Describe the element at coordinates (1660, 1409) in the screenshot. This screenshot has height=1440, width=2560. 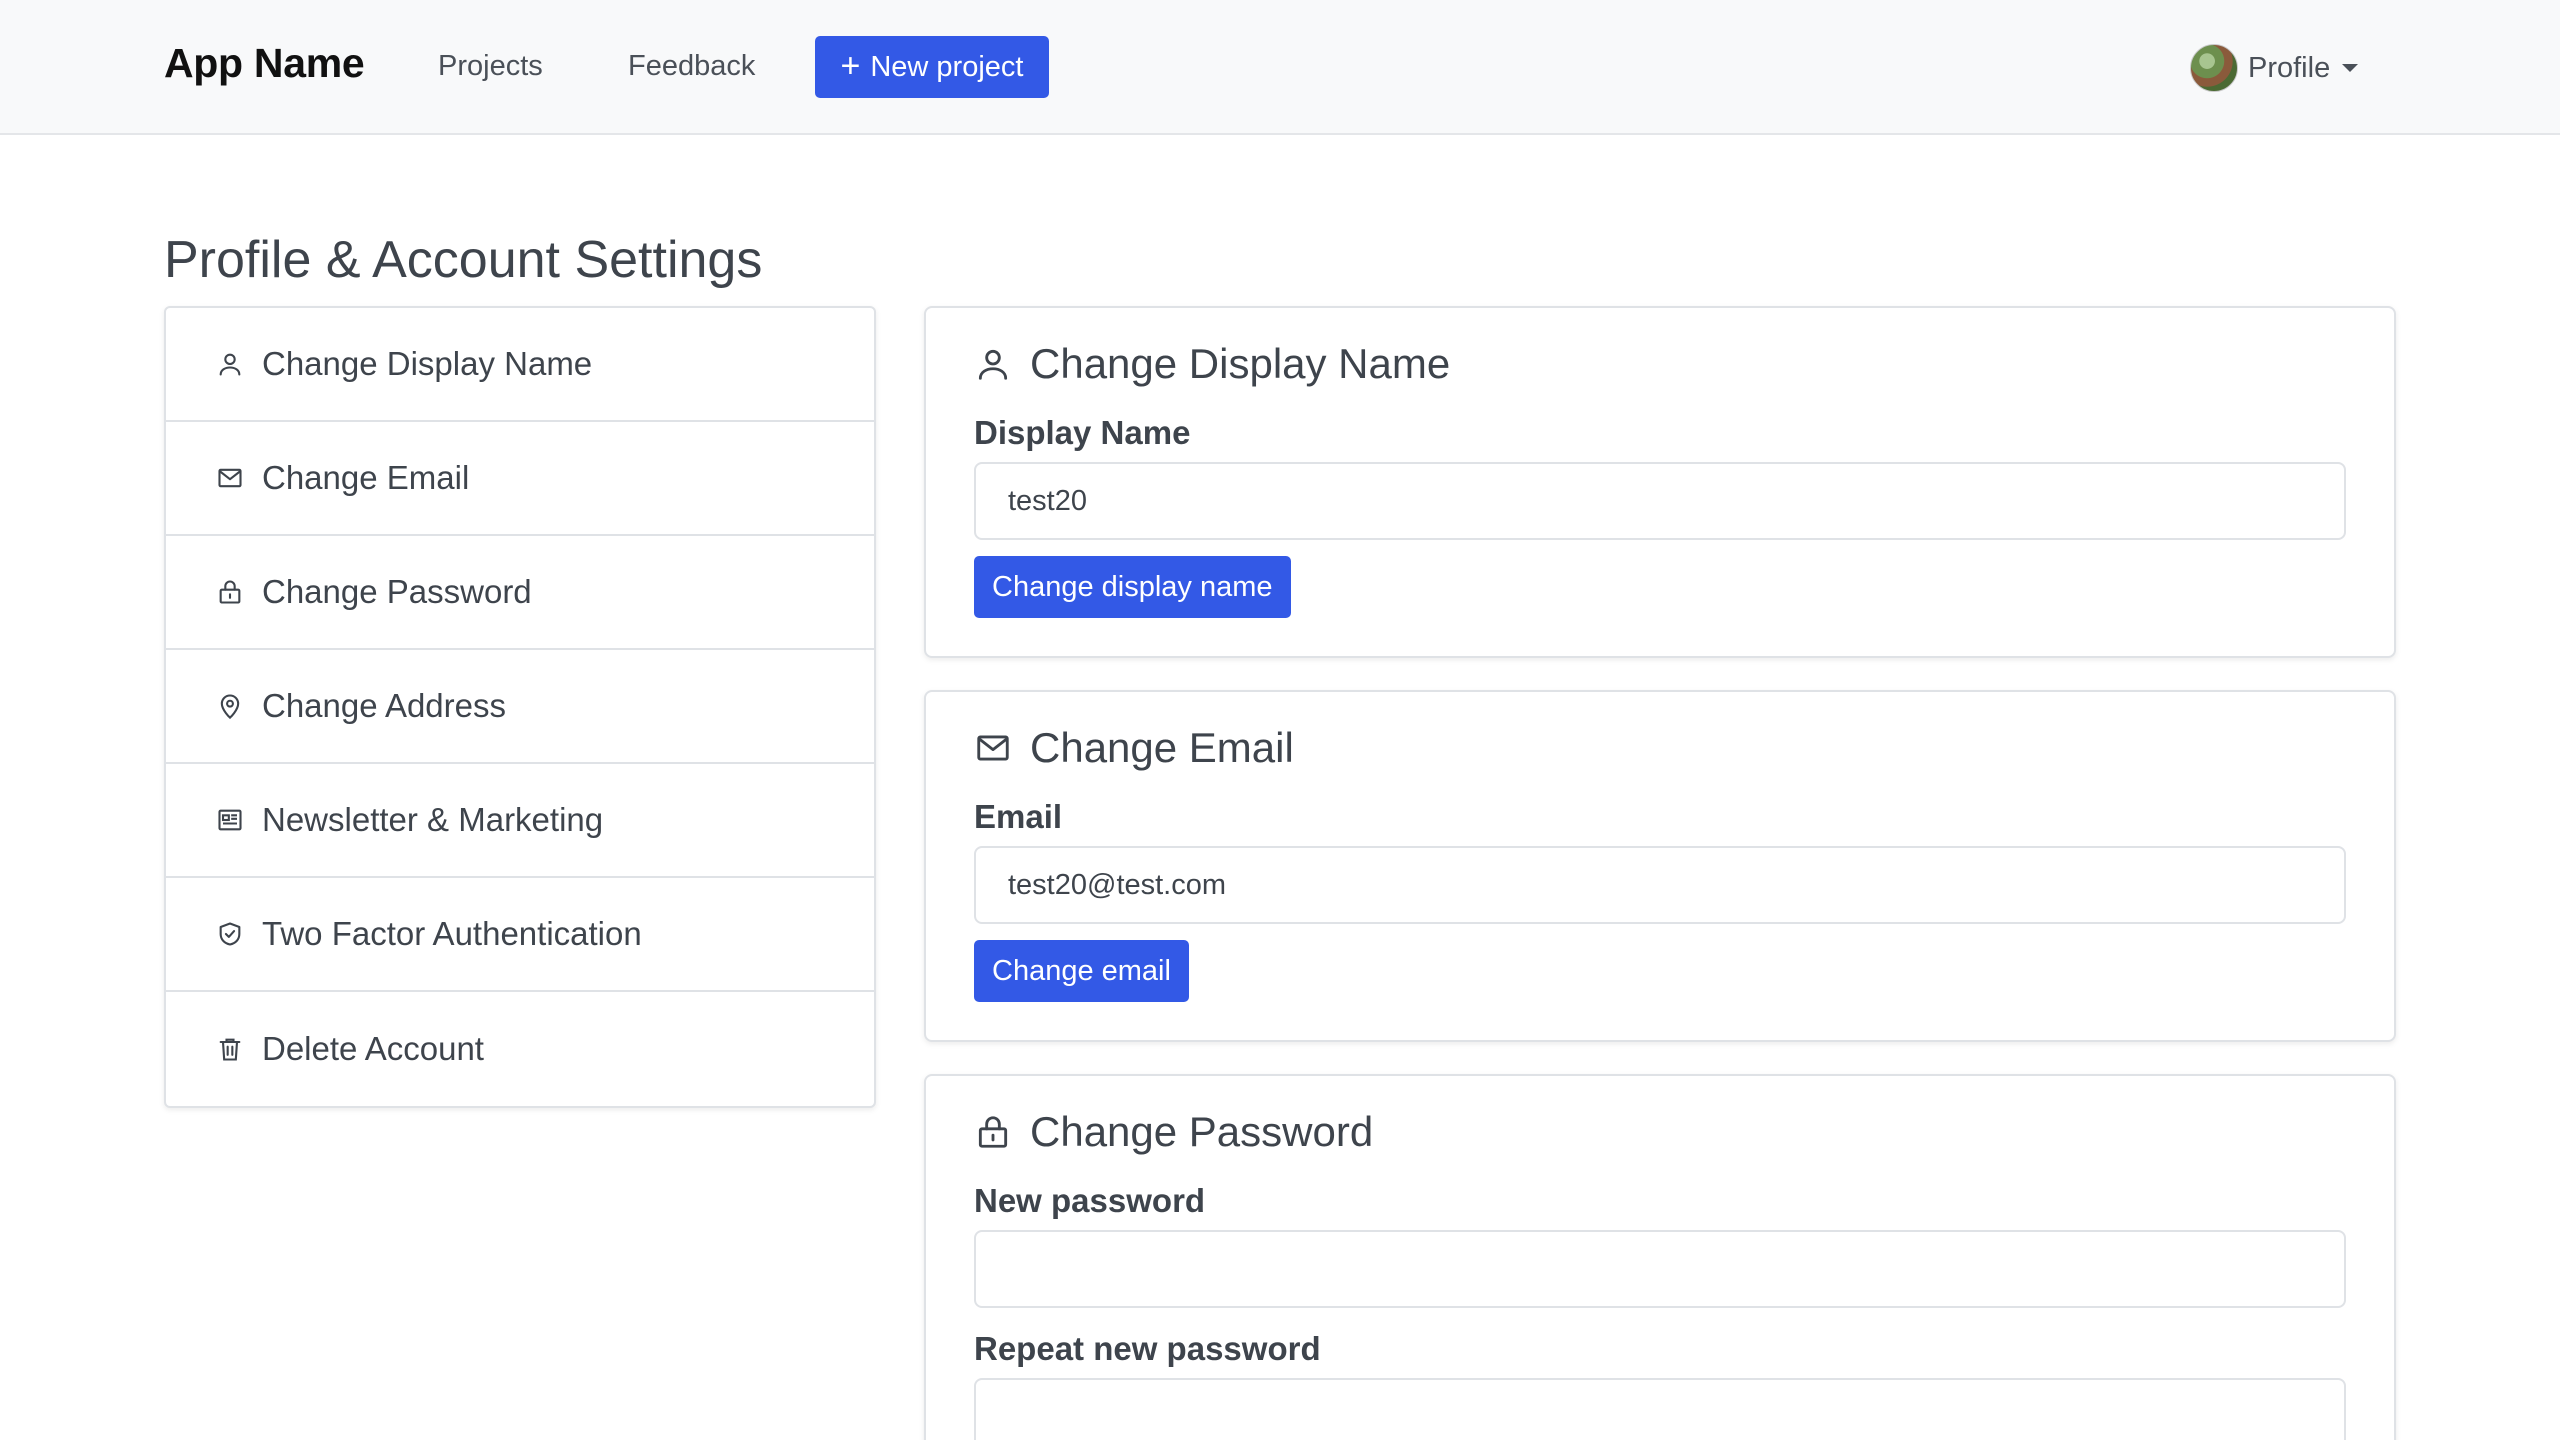
I see `repeat-password-input` at that location.